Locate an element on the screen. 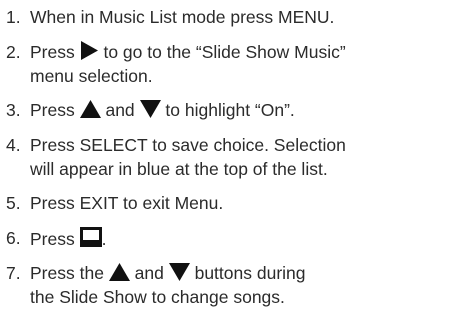 Image resolution: width=451 pixels, height=328 pixels. step-text: Press . is located at coordinates (240, 239).